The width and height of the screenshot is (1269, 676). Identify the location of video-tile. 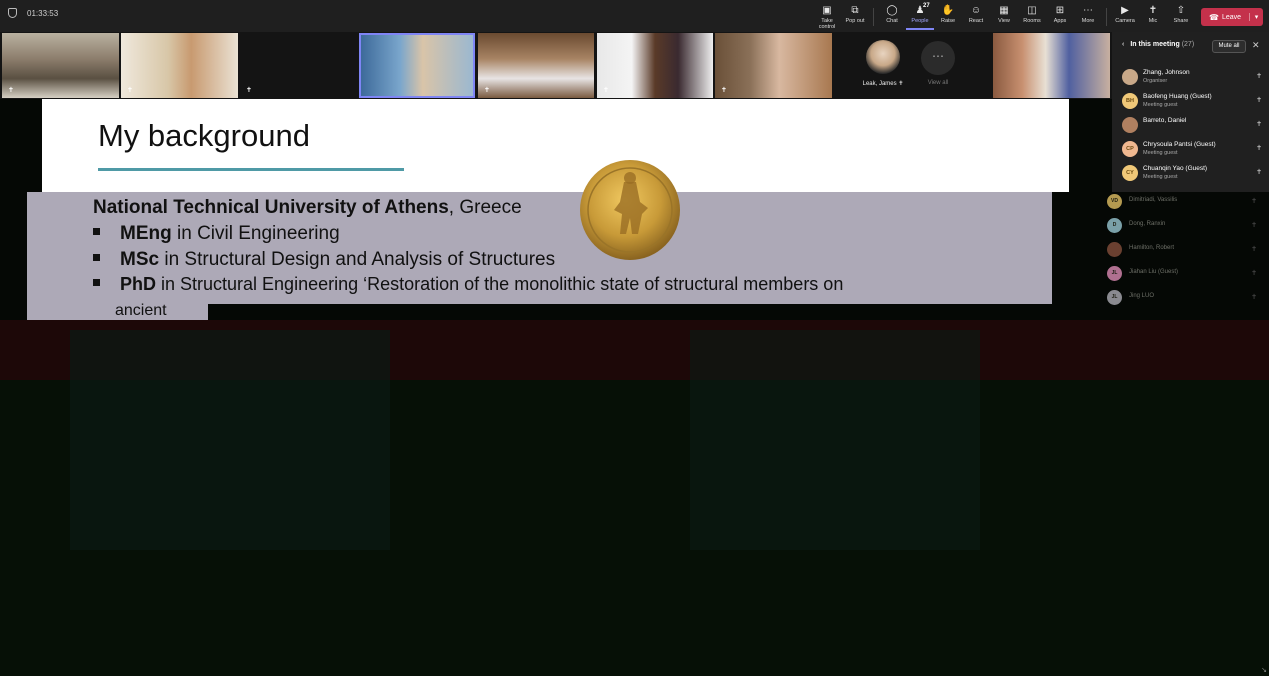
(1051, 65).